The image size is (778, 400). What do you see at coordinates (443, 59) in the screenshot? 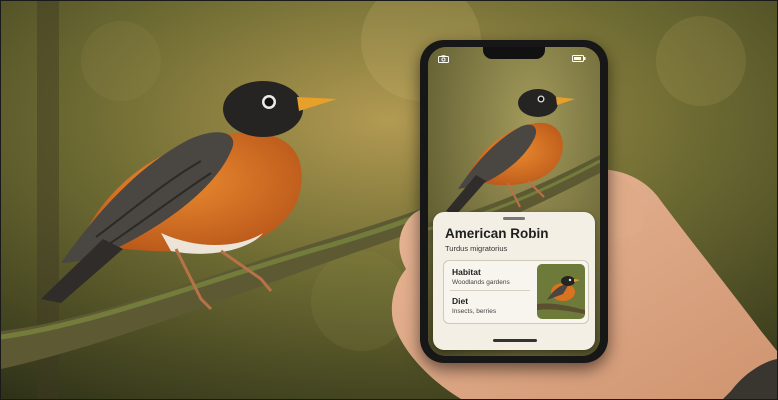
I see `camera-icon` at bounding box center [443, 59].